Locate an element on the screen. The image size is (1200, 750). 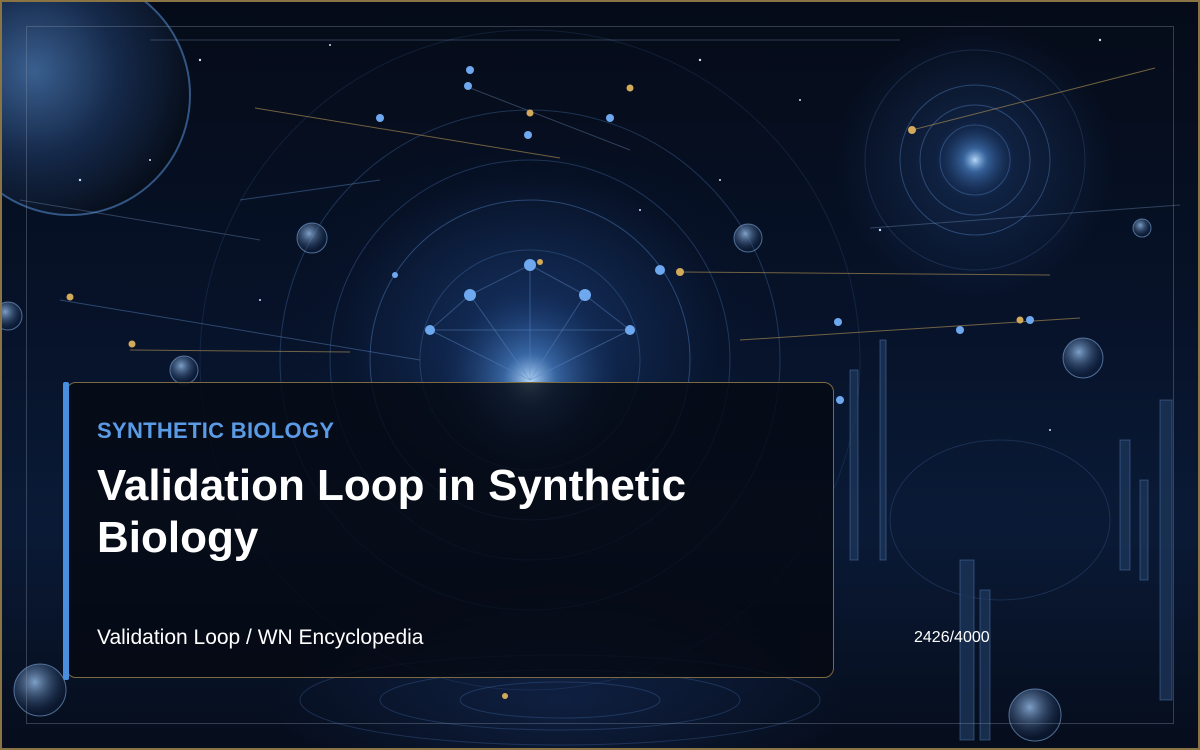
category-label: SYNTHETIC BIOLOGY is located at coordinates (216, 430).